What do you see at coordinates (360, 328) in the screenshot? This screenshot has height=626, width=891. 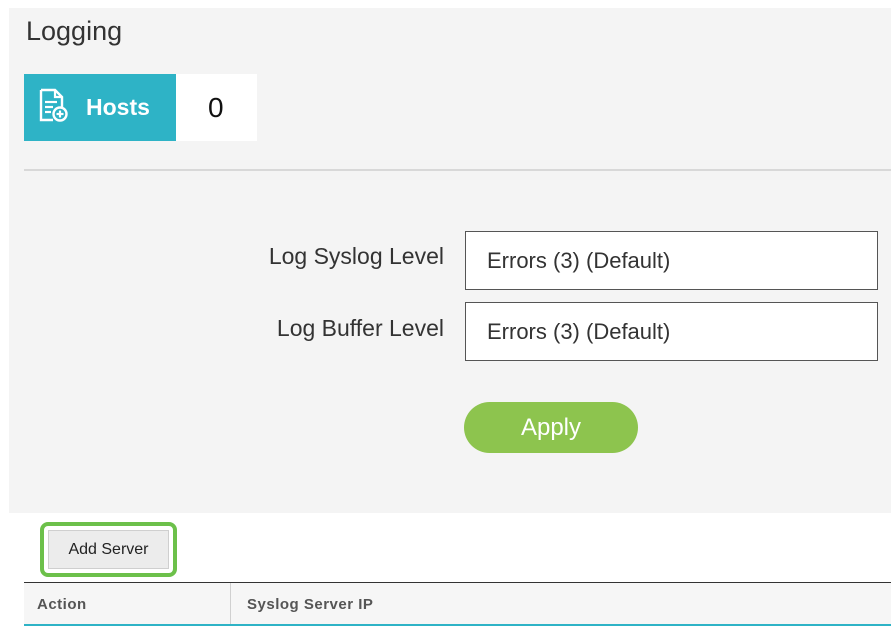 I see `log-buffer-level-label: Log Buffer Level` at bounding box center [360, 328].